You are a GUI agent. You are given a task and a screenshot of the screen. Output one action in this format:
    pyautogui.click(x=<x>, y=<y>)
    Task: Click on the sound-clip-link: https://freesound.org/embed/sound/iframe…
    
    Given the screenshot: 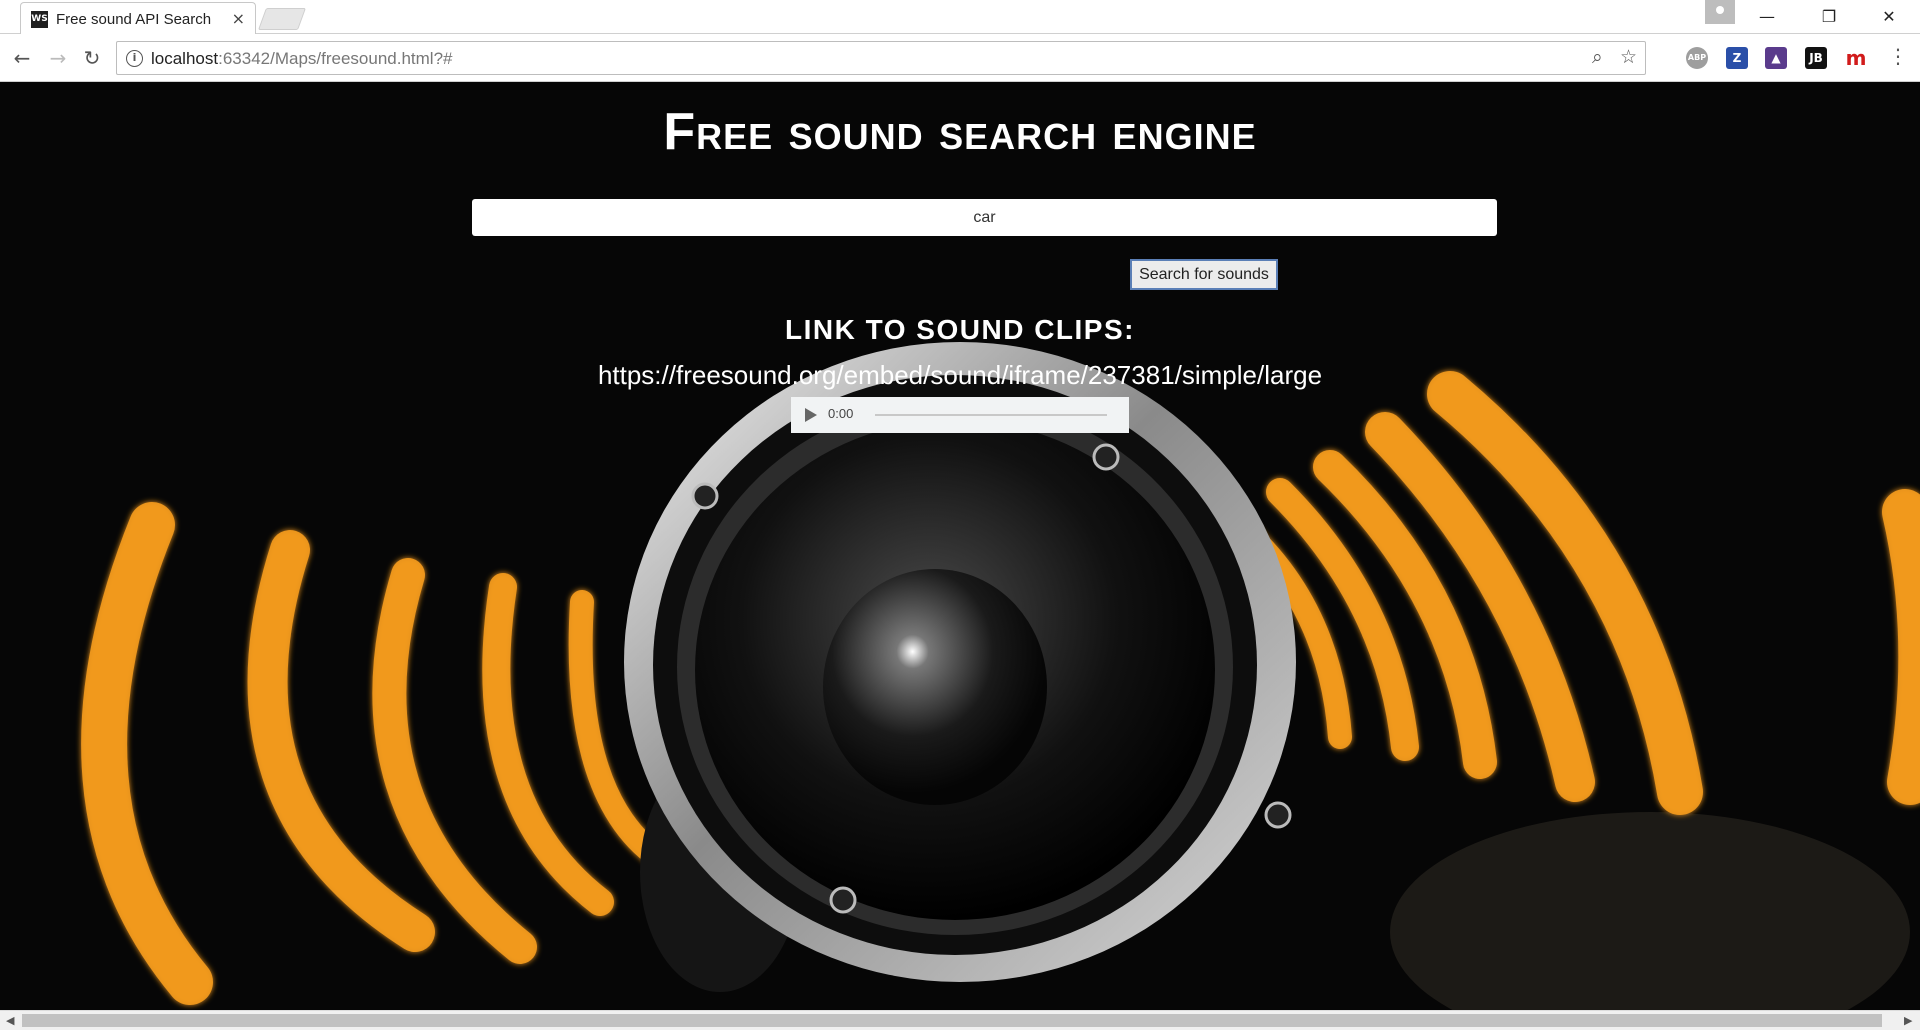 What is the action you would take?
    pyautogui.click(x=960, y=375)
    